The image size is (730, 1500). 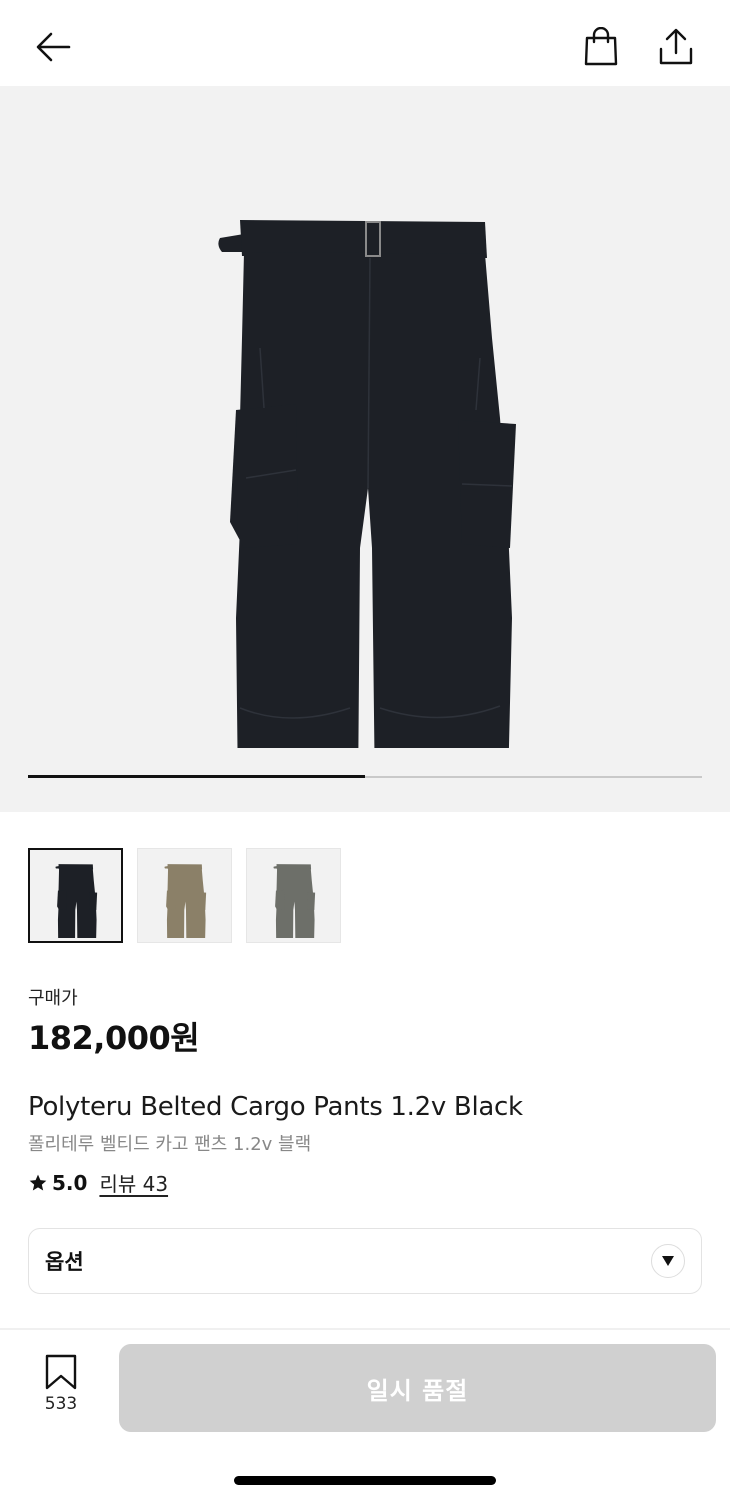 What do you see at coordinates (367, 484) in the screenshot?
I see `product-image` at bounding box center [367, 484].